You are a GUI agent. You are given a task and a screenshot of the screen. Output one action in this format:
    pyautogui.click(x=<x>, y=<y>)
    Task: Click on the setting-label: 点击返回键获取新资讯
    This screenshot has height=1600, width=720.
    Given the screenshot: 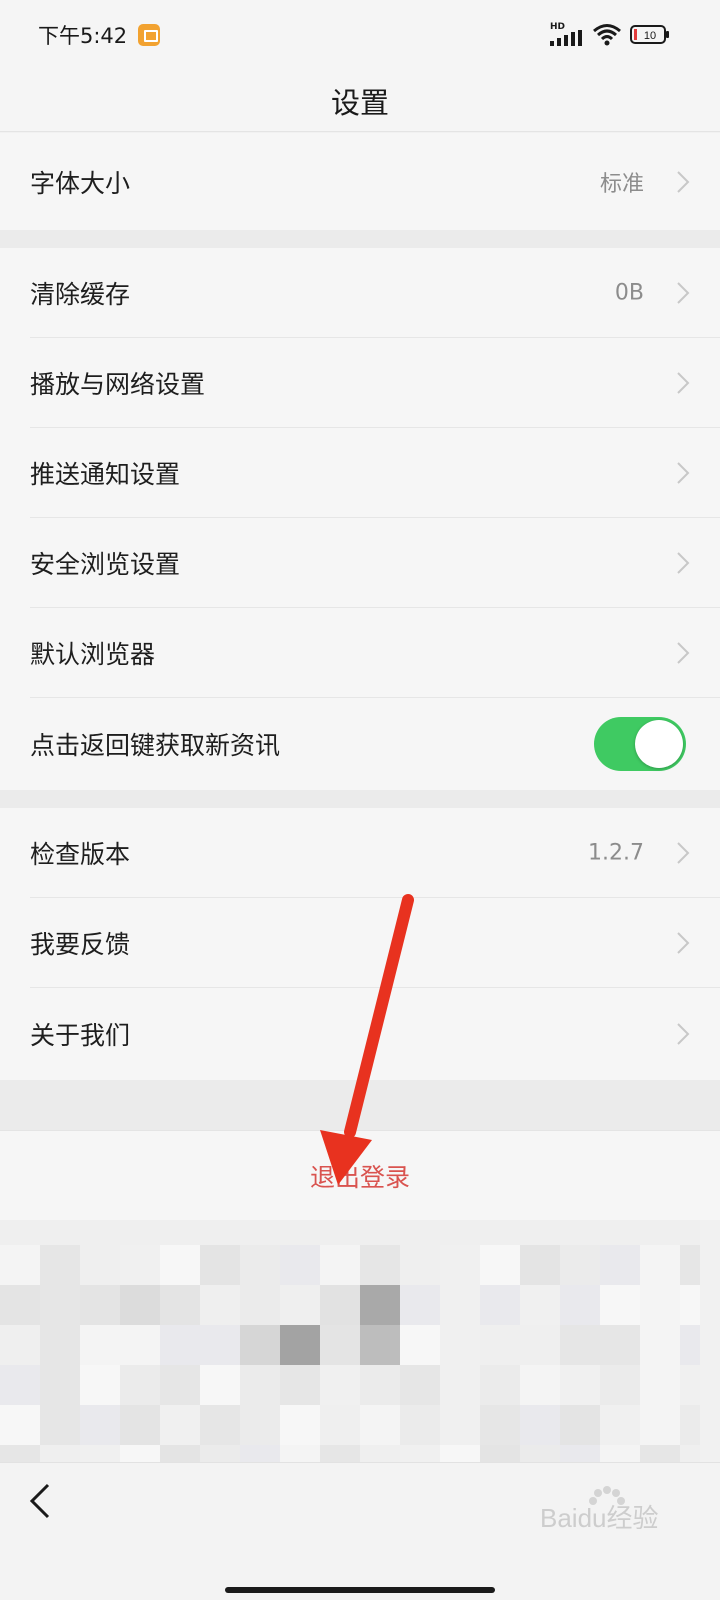 What is the action you would take?
    pyautogui.click(x=155, y=745)
    